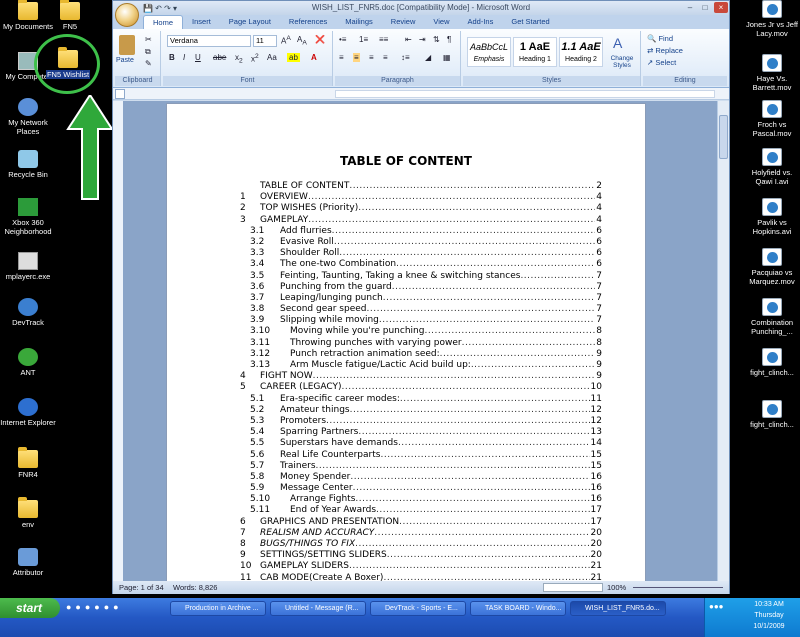 The height and width of the screenshot is (637, 800). I want to click on desktop-file-haye-barrett: Haye Vs. Barrett.mov, so click(772, 73).